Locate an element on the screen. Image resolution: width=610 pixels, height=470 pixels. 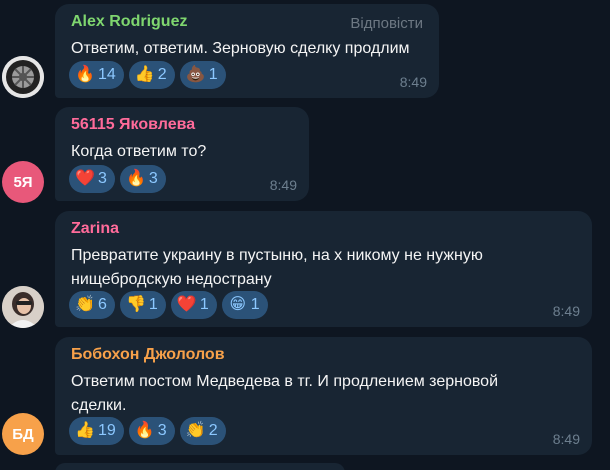
reaction-heart: ❤️ 3 is located at coordinates (92, 179).